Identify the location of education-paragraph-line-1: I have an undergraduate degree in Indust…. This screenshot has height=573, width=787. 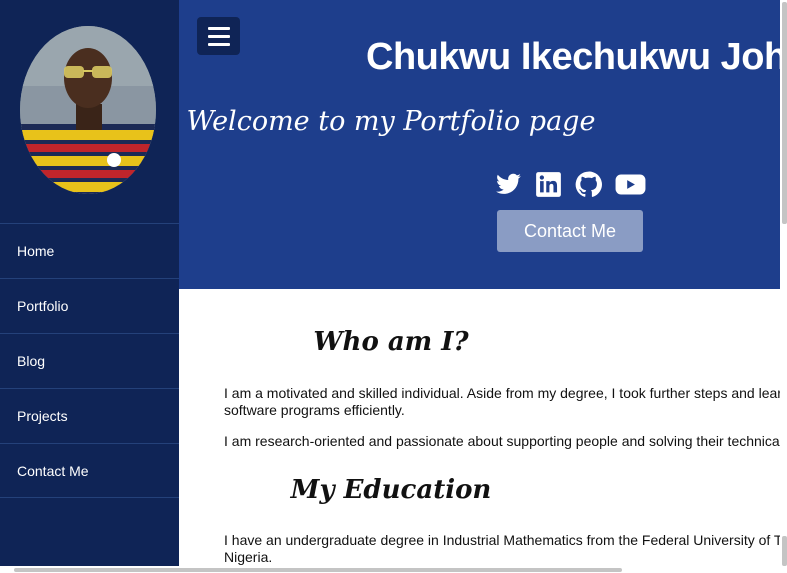
(502, 540).